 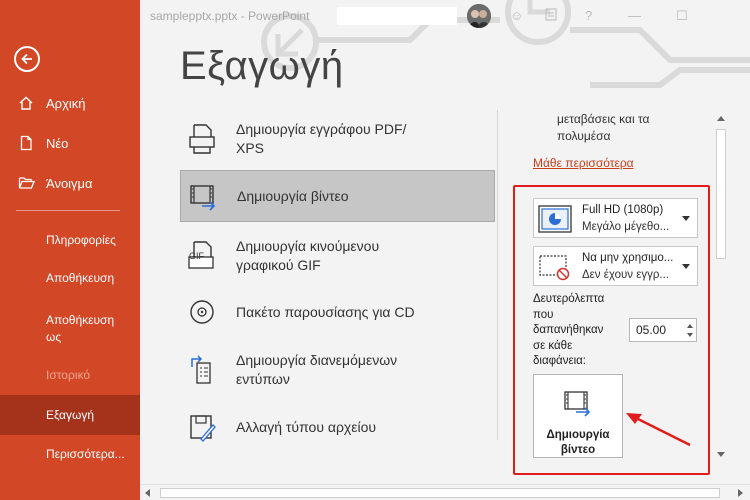 I want to click on smiley-icon: ☺, so click(x=516, y=15).